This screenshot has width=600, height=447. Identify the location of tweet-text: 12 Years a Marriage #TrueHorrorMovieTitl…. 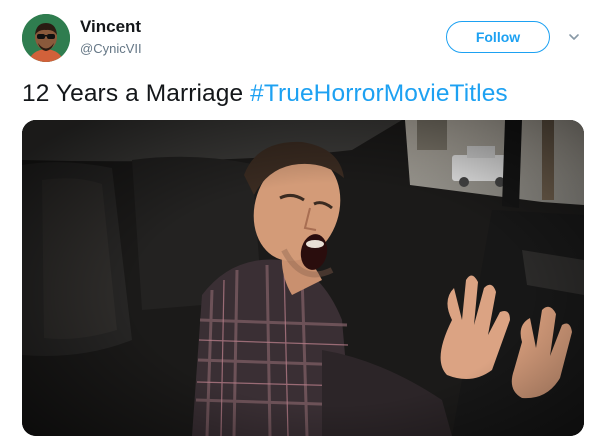
(265, 94).